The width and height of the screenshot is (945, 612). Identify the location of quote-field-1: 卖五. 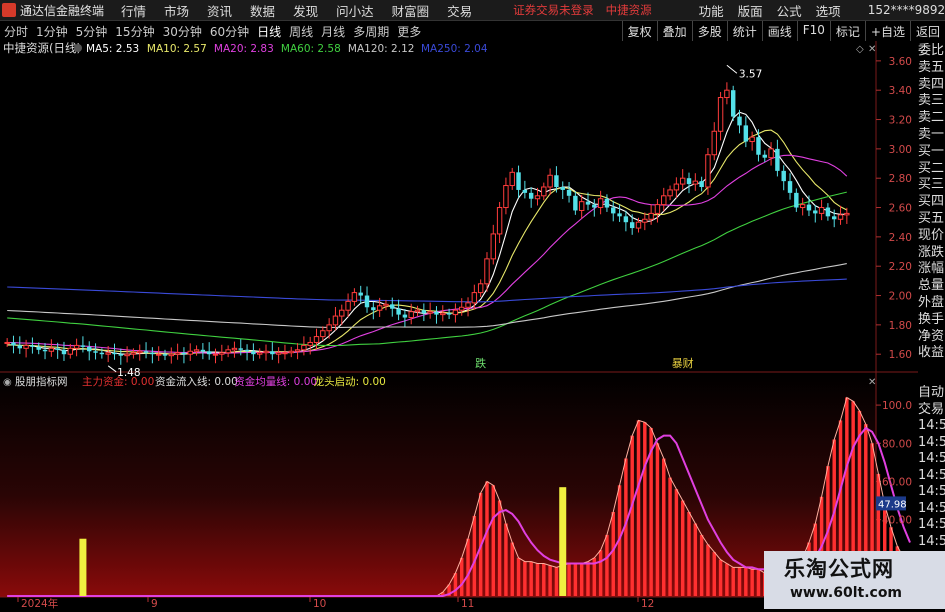
(931, 67).